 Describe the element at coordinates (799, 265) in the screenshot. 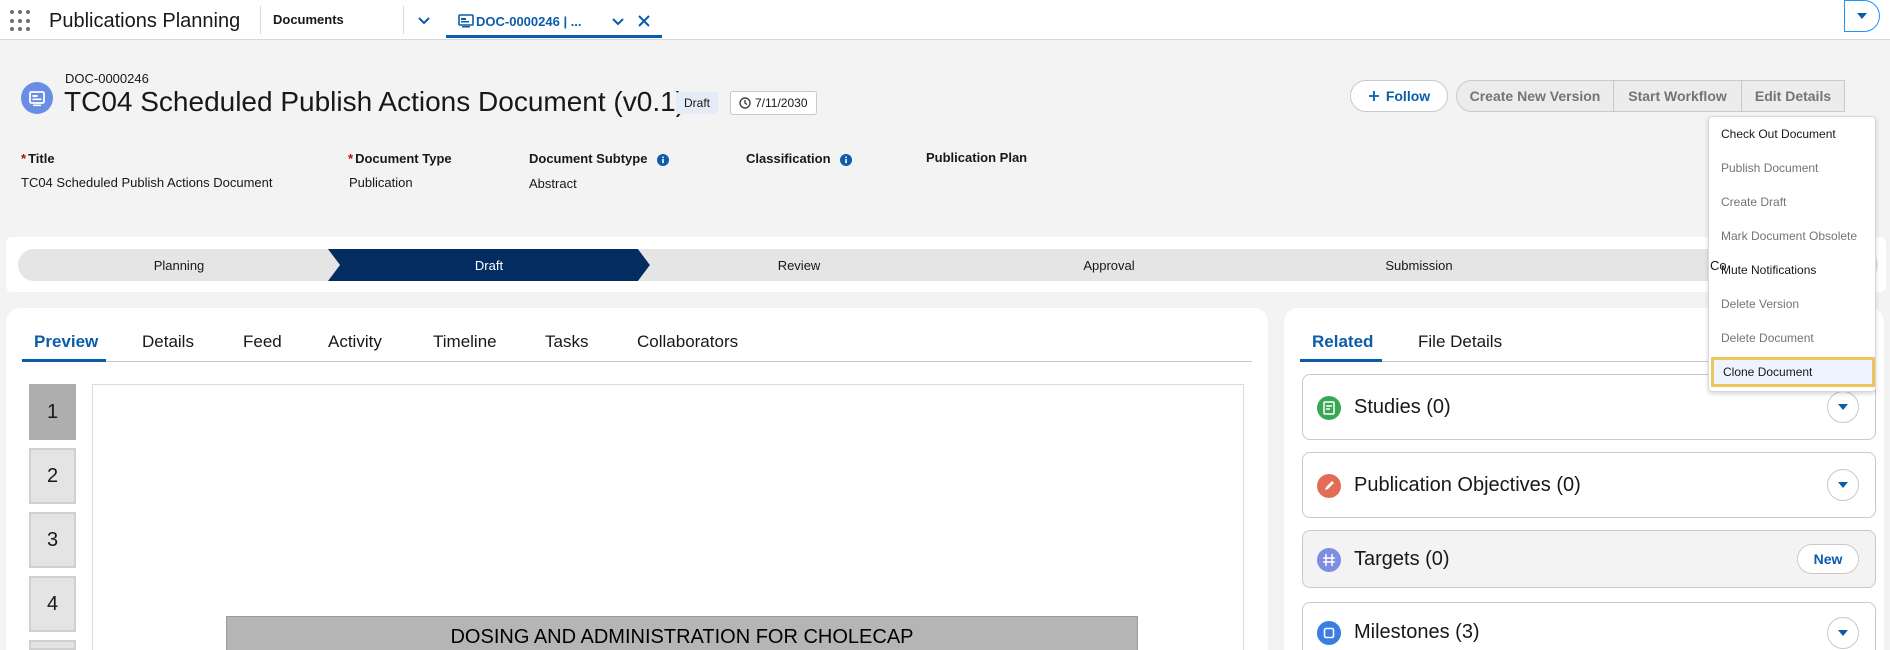

I see `path-step-review: Review` at that location.